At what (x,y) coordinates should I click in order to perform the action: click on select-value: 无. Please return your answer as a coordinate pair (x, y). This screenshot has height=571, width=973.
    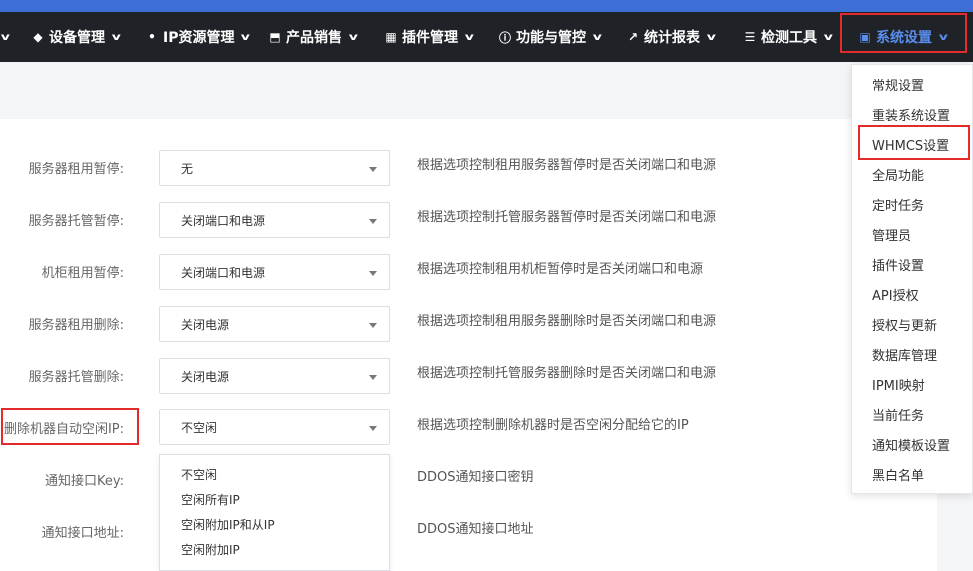
    Looking at the image, I should click on (187, 168).